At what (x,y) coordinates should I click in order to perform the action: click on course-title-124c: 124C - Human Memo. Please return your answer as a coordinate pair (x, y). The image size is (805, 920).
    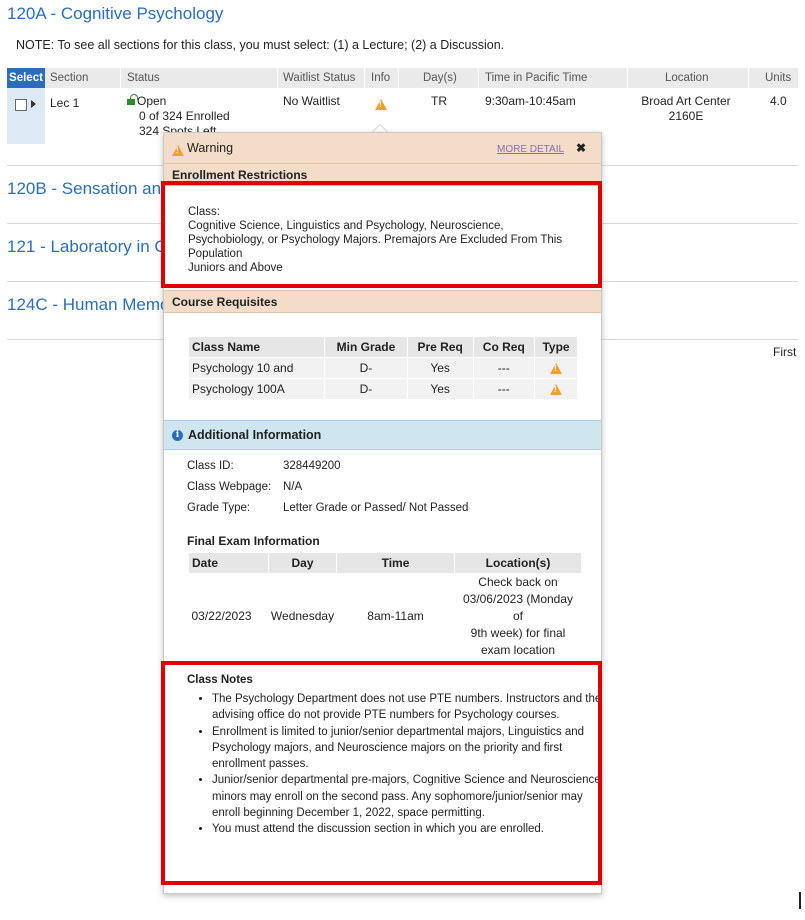
    Looking at the image, I should click on (88, 305).